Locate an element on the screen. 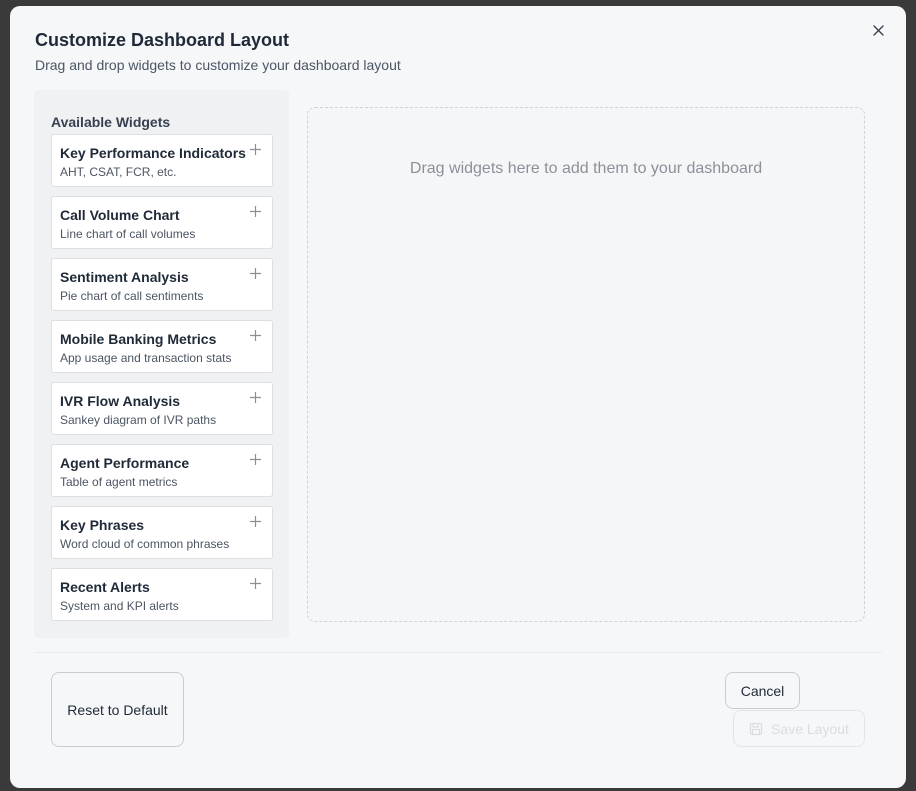  widget-card-recent-alerts: Recent Alerts System and KPI alerts is located at coordinates (162, 594).